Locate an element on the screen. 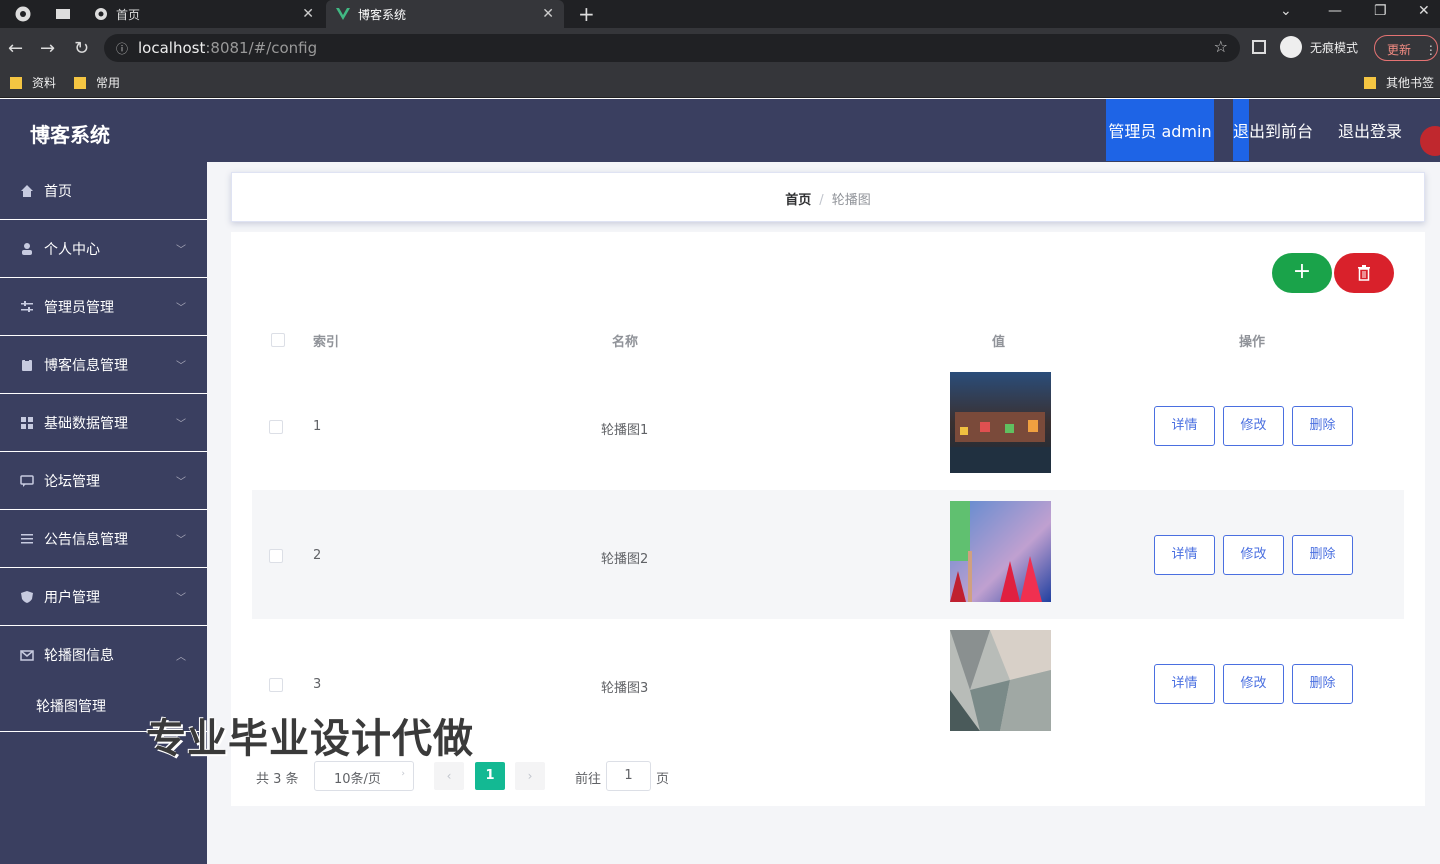 This screenshot has height=864, width=1440. page-size-select: 10条/页 › is located at coordinates (364, 776).